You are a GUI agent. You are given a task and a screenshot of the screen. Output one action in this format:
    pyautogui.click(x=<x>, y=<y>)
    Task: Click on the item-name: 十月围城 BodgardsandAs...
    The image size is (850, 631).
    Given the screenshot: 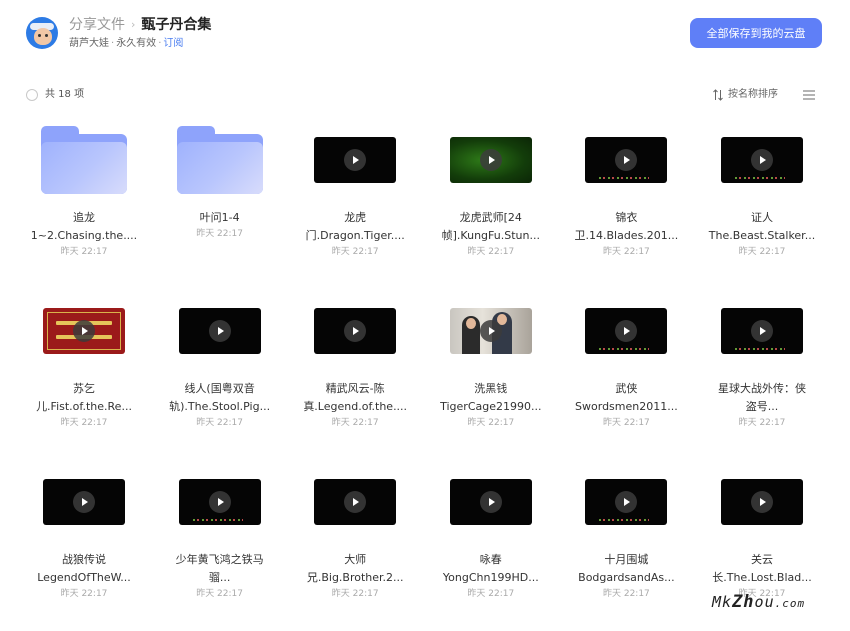 What is the action you would take?
    pyautogui.click(x=626, y=569)
    